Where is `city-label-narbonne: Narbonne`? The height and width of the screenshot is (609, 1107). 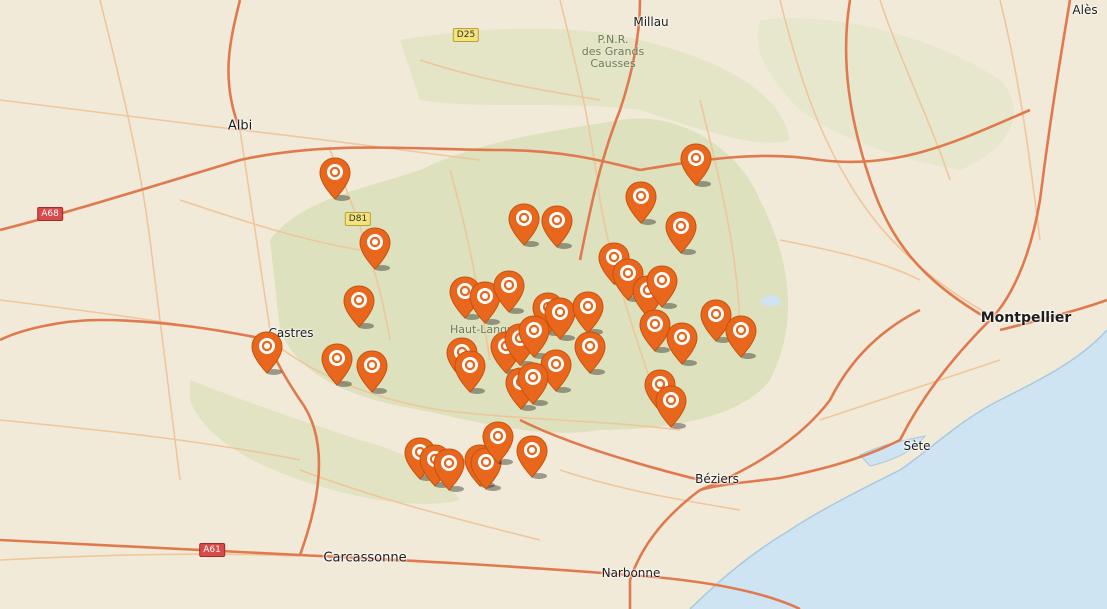 city-label-narbonne: Narbonne is located at coordinates (631, 573).